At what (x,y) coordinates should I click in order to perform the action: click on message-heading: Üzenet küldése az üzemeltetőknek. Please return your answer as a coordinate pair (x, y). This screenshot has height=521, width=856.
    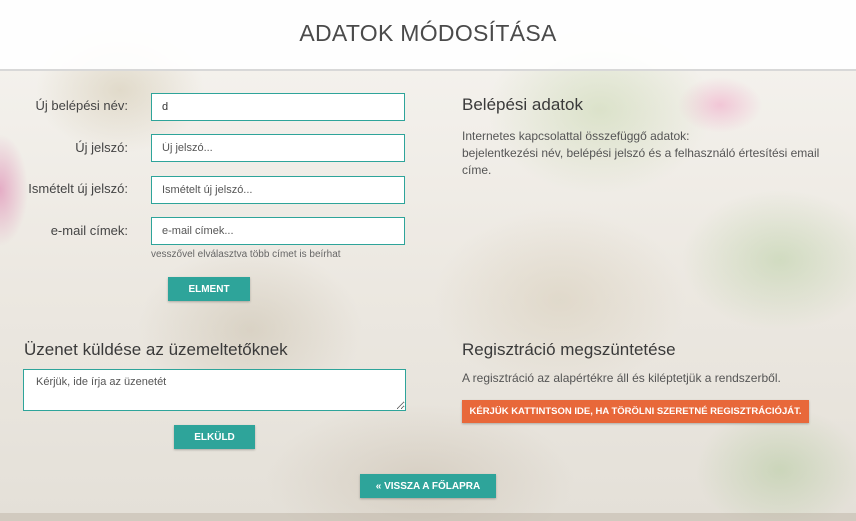
    Looking at the image, I should click on (156, 349).